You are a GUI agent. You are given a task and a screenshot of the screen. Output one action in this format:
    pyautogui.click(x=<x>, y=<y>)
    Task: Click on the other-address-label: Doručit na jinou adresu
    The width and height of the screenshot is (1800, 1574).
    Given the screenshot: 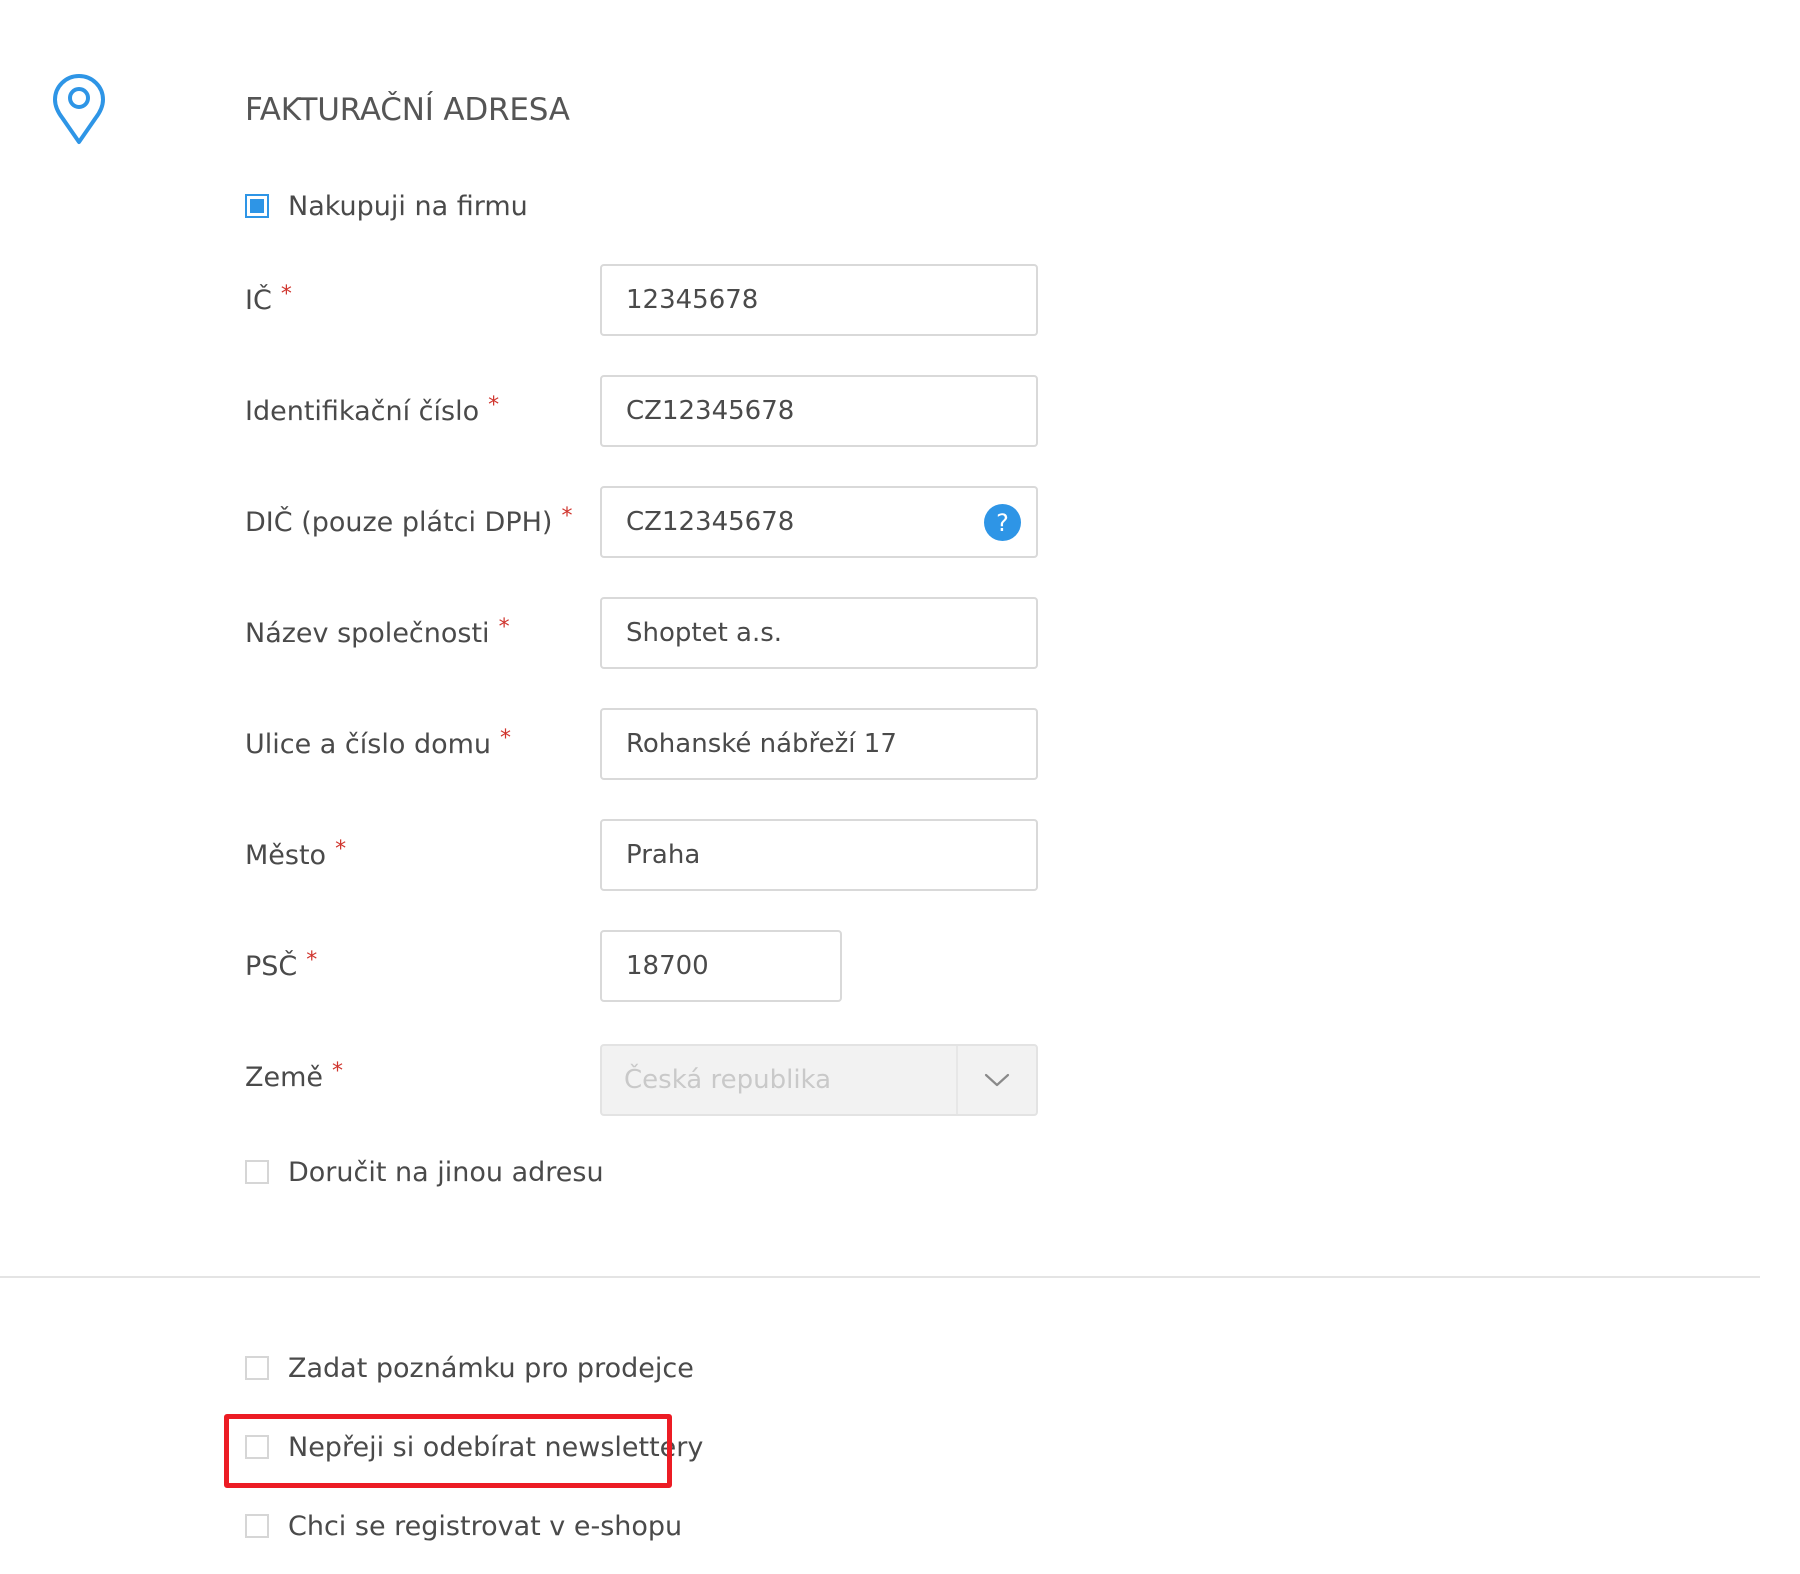 What is the action you would take?
    pyautogui.click(x=446, y=1172)
    